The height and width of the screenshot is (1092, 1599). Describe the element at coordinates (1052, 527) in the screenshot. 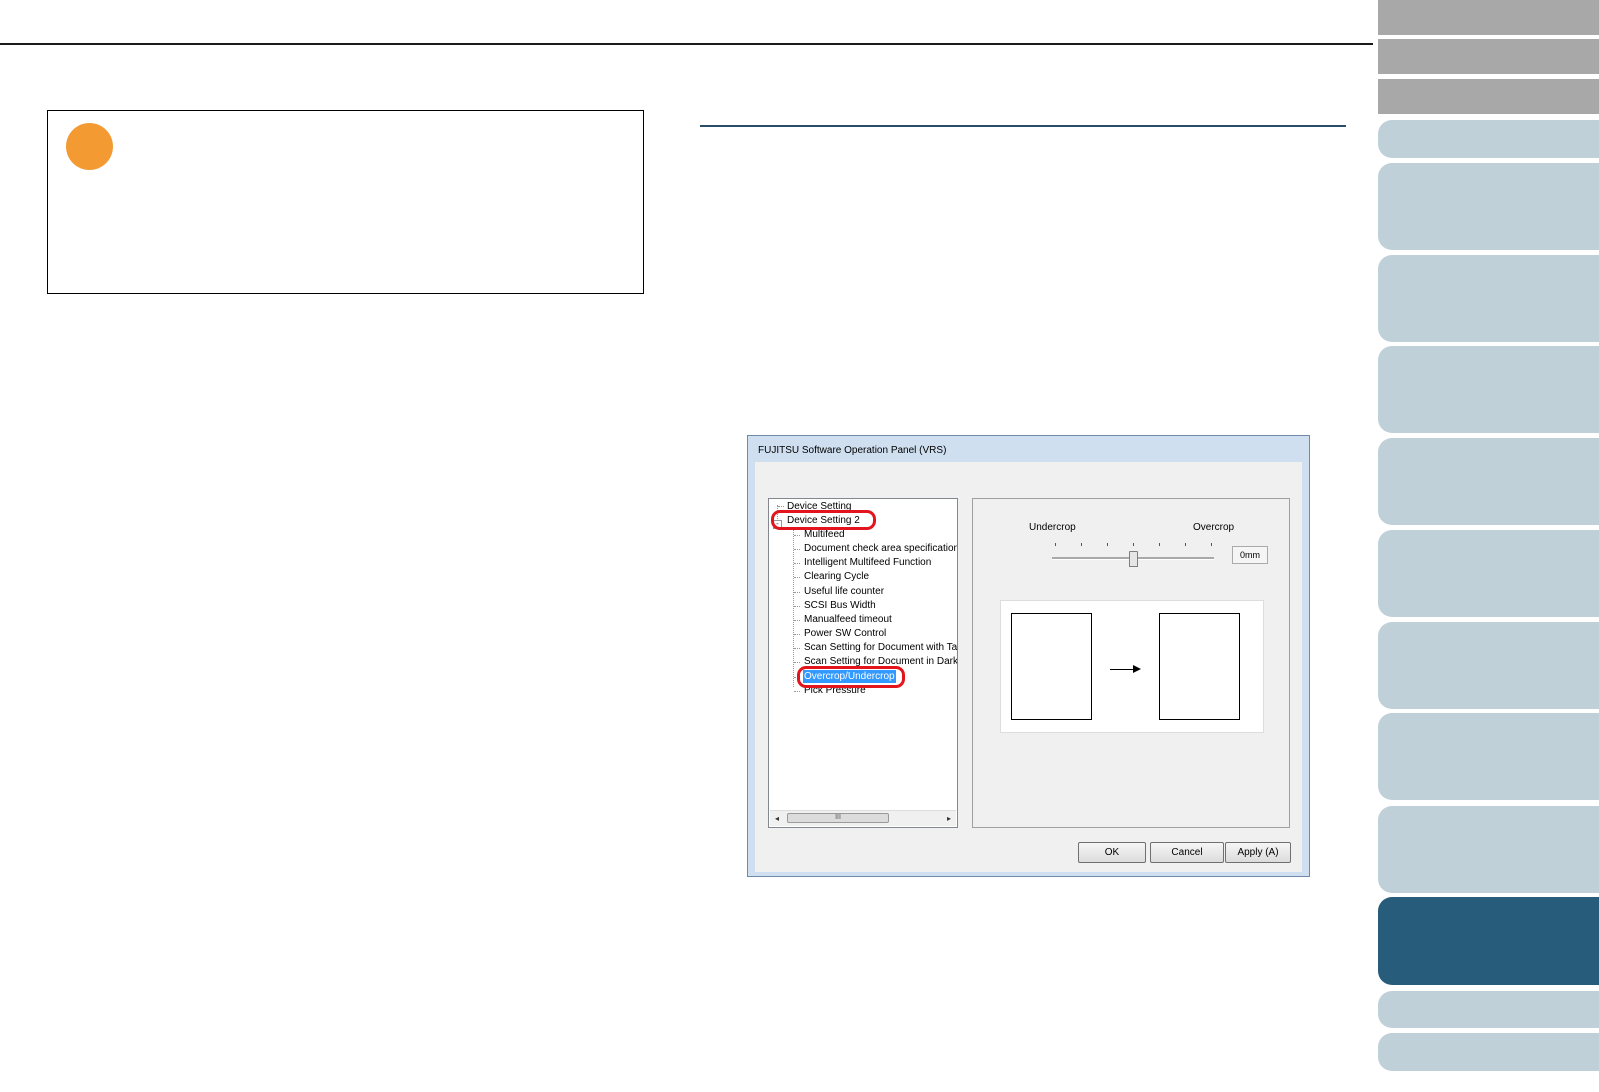

I see `undercrop-label: Undercrop` at that location.